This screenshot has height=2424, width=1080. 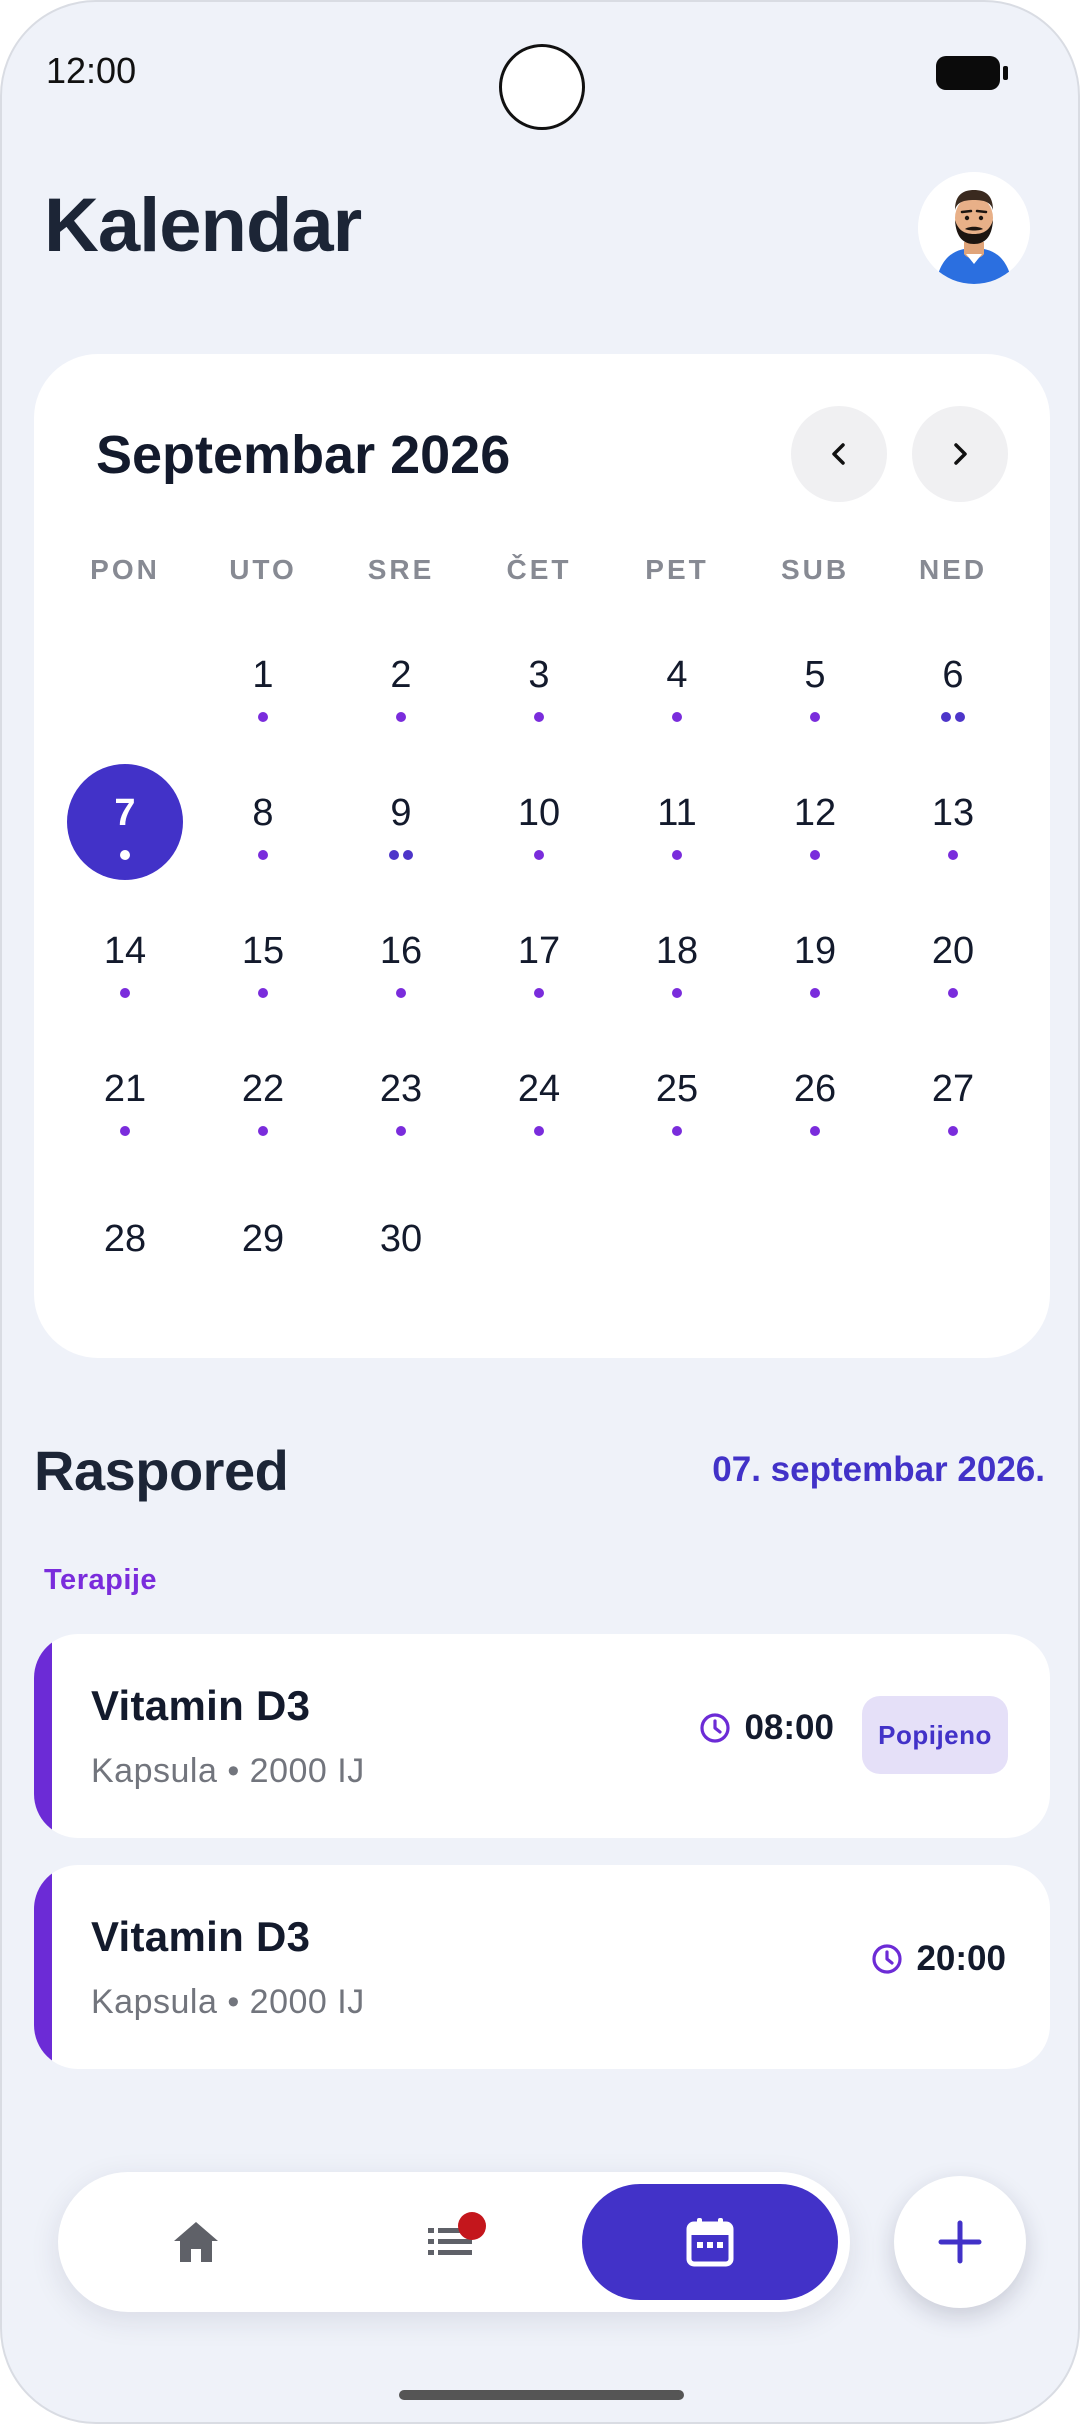 I want to click on page-title: Kalendar, so click(x=203, y=225).